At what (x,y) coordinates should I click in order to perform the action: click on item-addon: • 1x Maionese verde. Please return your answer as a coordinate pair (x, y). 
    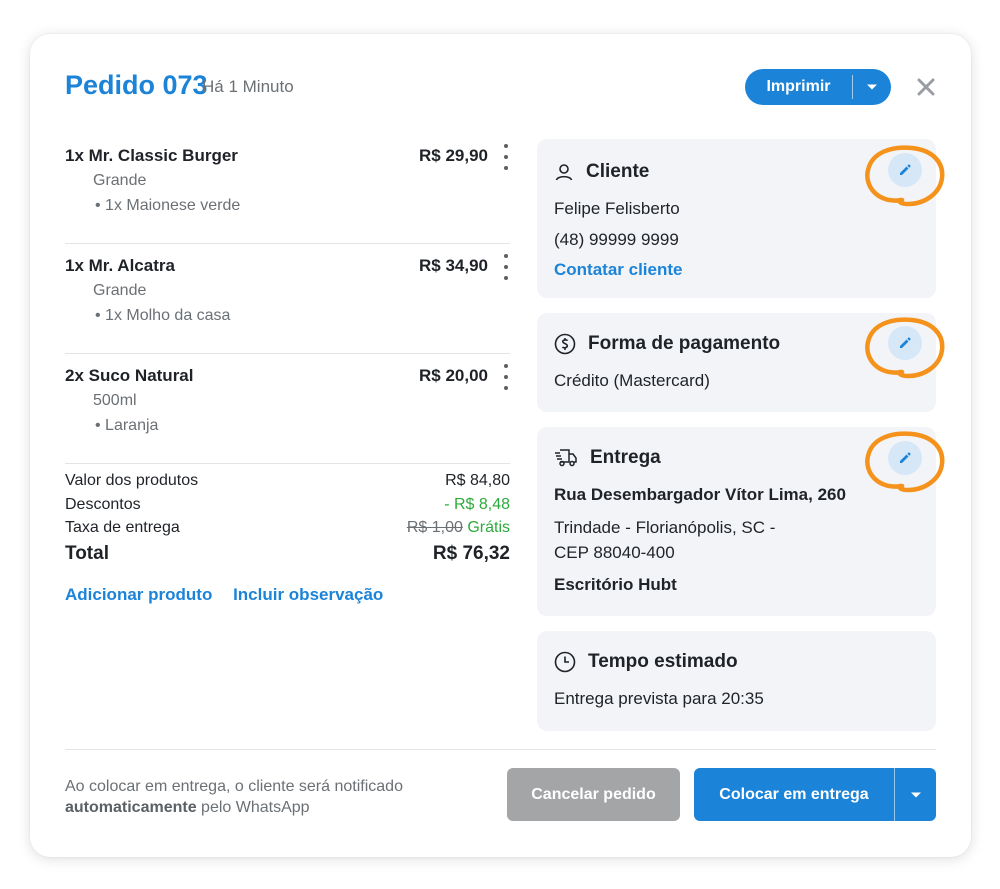
    Looking at the image, I should click on (168, 205).